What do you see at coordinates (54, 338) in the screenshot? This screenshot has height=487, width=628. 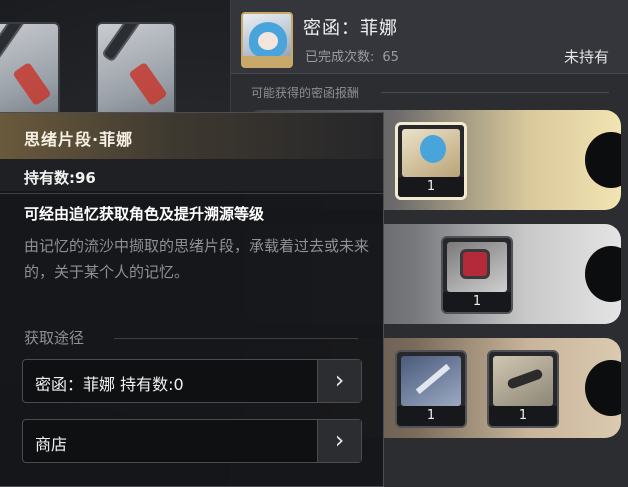 I see `source-heading: 获取途径` at bounding box center [54, 338].